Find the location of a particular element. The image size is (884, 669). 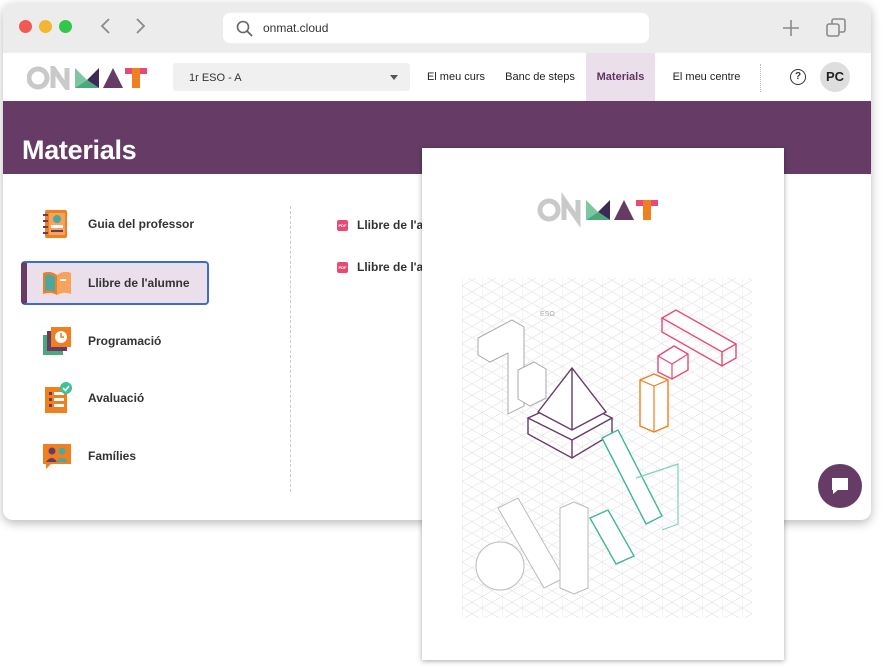

sidebar-item-label: Avaluació is located at coordinates (116, 398).